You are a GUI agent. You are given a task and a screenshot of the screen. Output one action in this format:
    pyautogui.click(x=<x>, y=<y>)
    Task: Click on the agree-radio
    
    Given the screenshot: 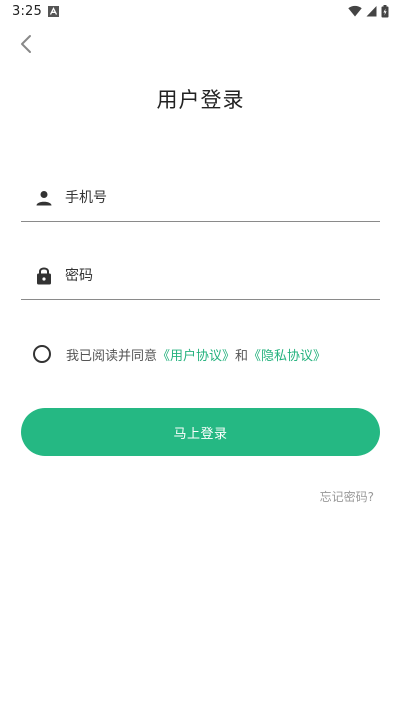 What is the action you would take?
    pyautogui.click(x=42, y=354)
    